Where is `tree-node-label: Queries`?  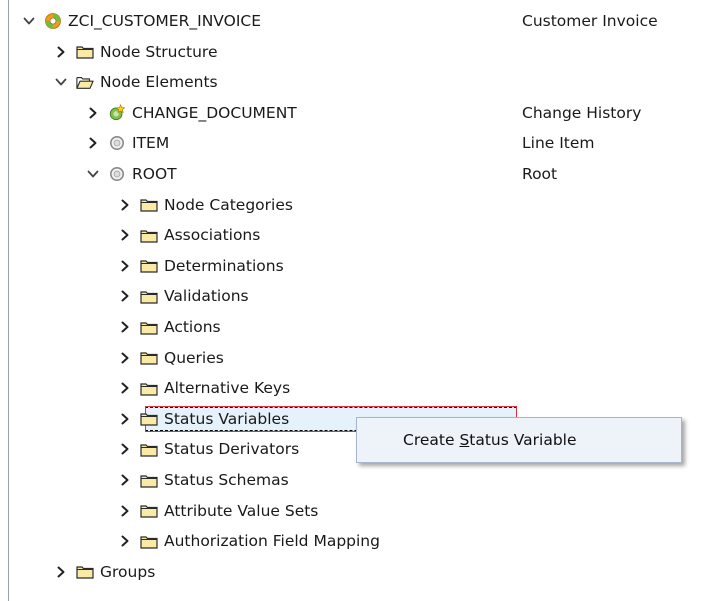
tree-node-label: Queries is located at coordinates (194, 358).